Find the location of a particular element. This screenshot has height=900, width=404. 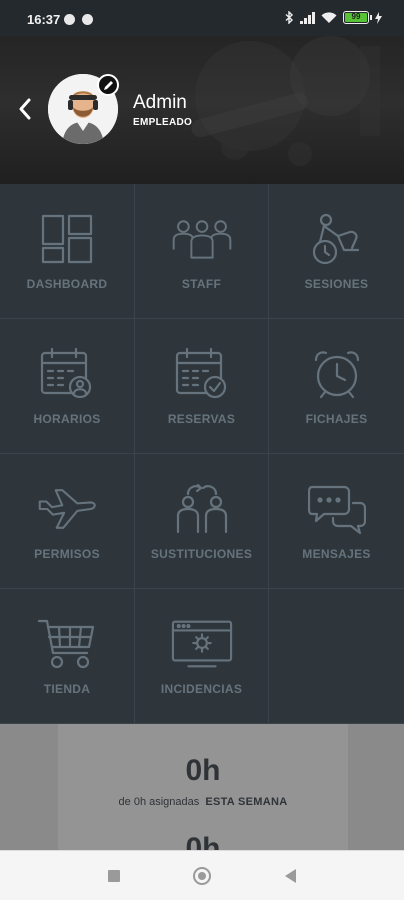

edit-avatar-button is located at coordinates (108, 85).